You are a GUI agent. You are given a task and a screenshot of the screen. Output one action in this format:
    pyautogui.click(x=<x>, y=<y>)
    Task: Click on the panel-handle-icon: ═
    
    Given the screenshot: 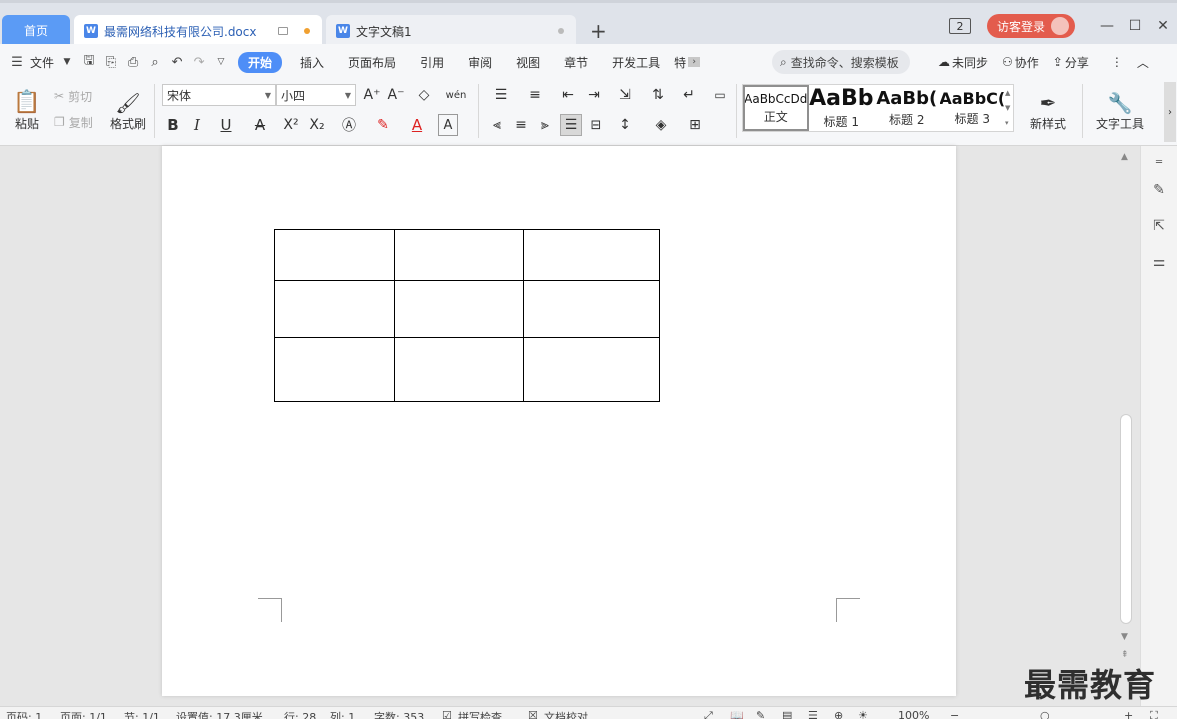 What is the action you would take?
    pyautogui.click(x=1159, y=162)
    